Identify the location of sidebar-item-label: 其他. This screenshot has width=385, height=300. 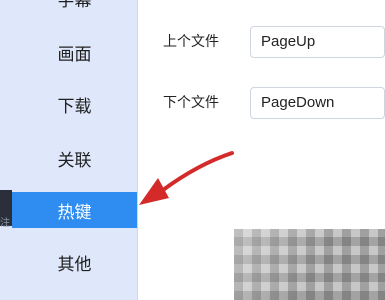
(74, 264).